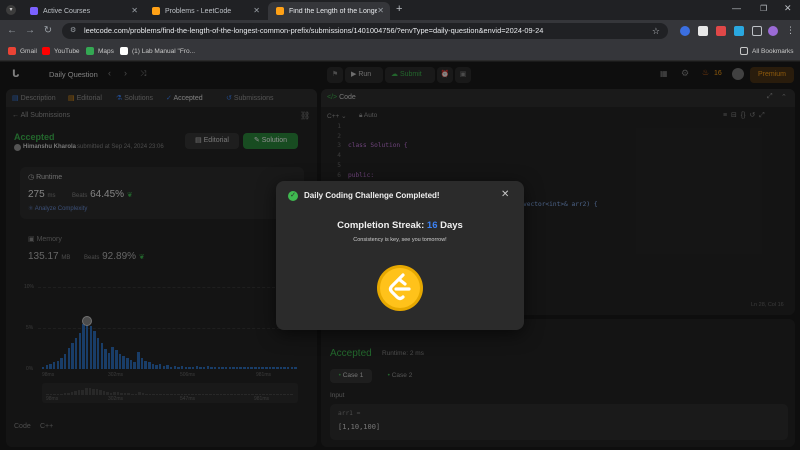  Describe the element at coordinates (381, 225) in the screenshot. I see `streak-prefix: Completion Streak:` at that location.